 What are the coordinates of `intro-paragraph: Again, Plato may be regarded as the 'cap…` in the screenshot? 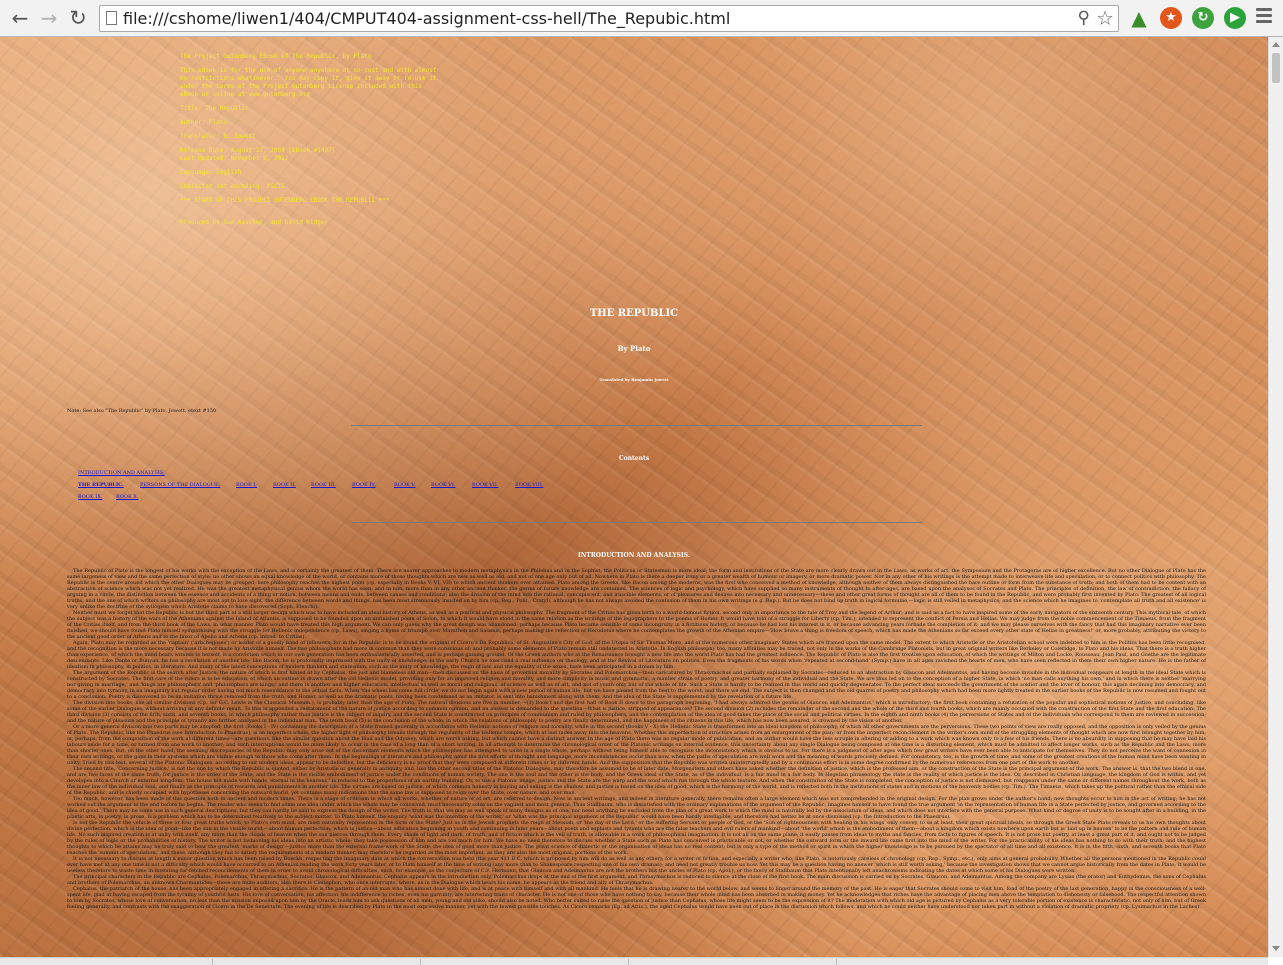 It's located at (636, 655).